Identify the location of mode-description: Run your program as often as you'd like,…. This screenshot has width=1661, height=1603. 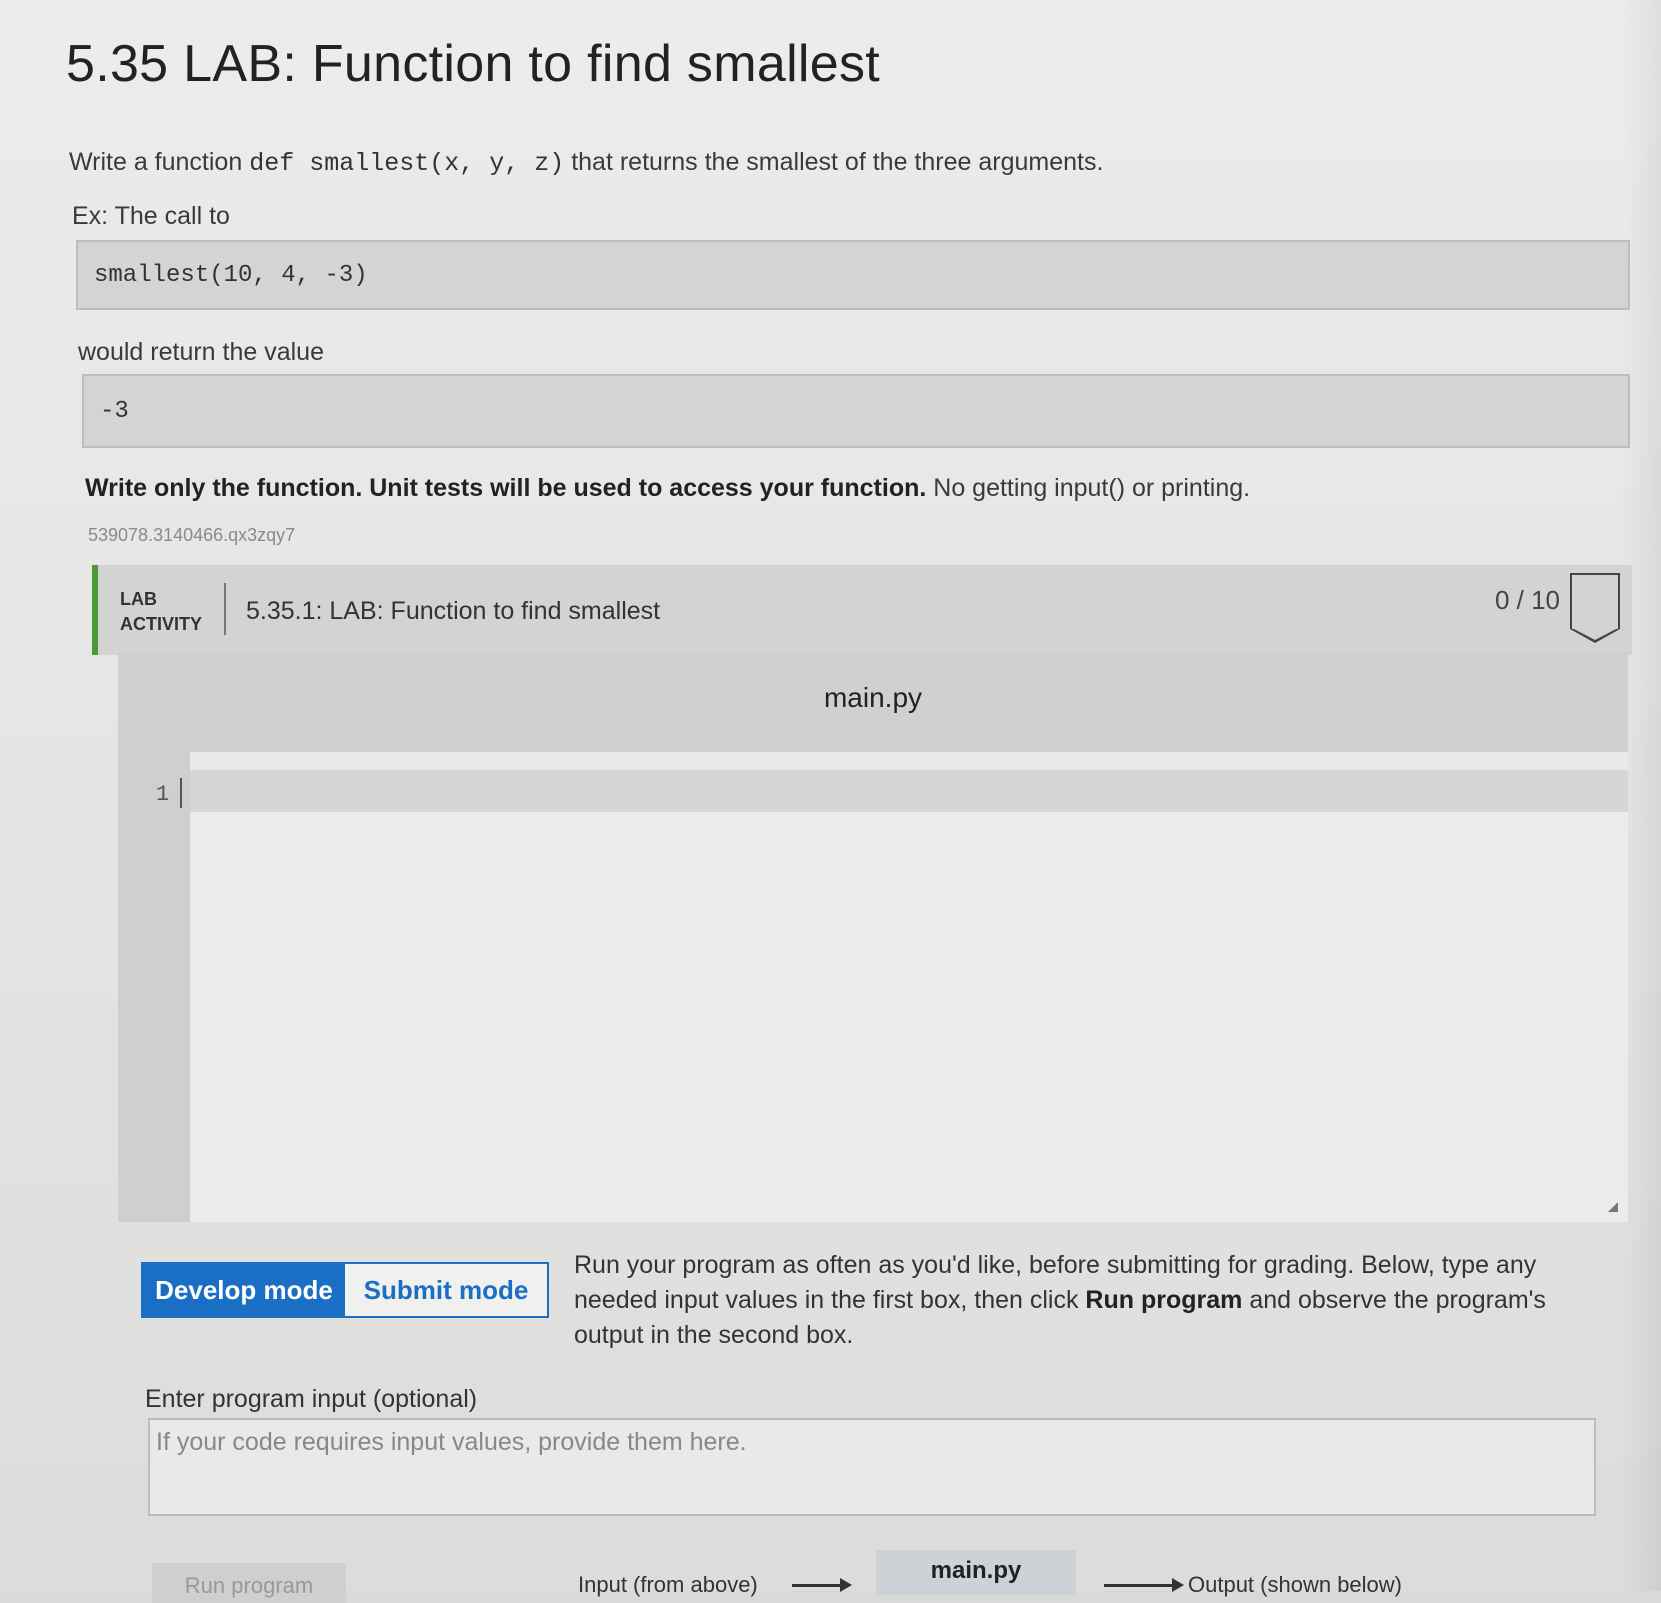
(1094, 1300).